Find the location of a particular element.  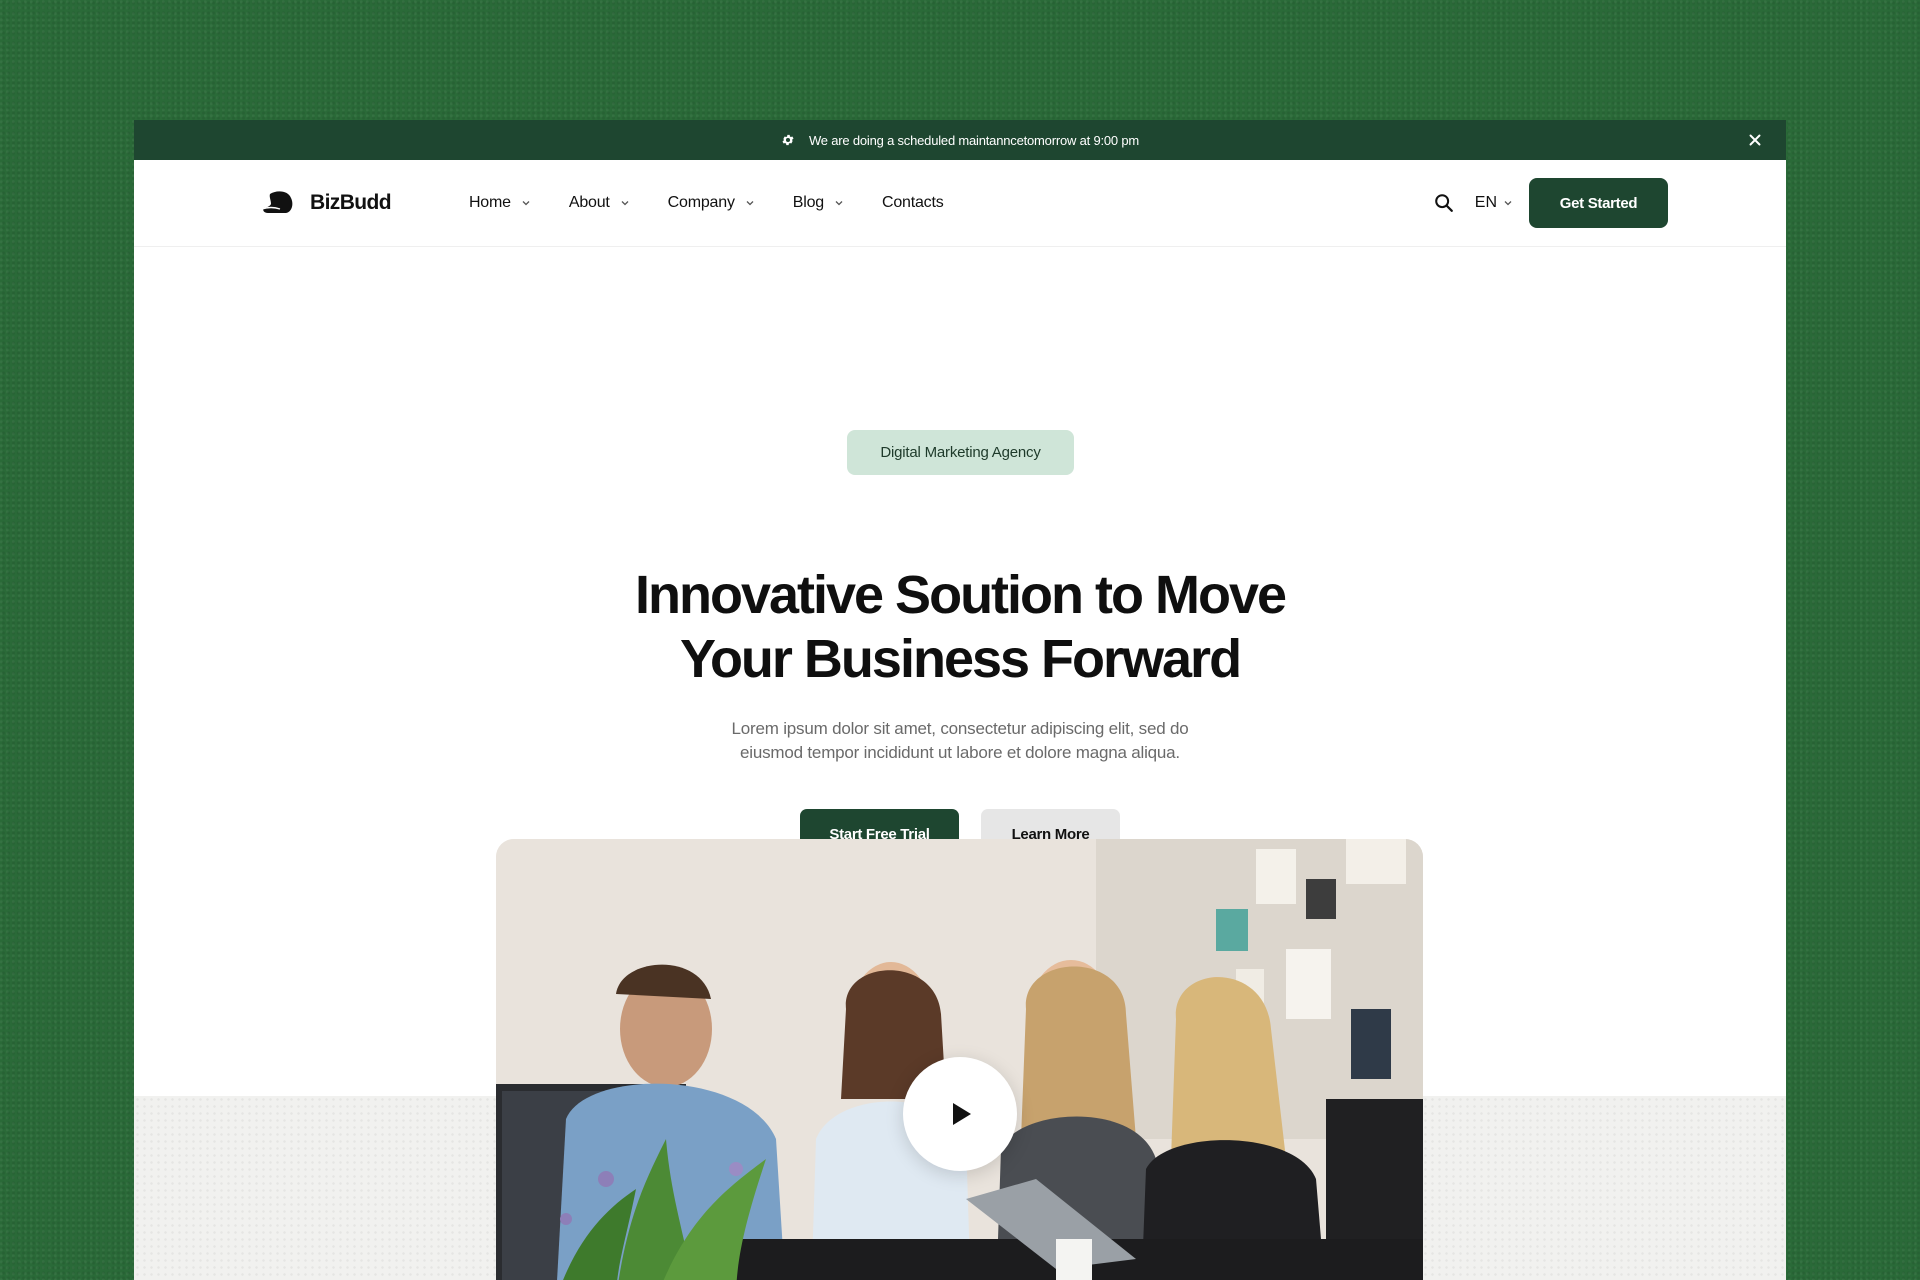

nav-menu: Home About Company Blog Contacts is located at coordinates (706, 203).